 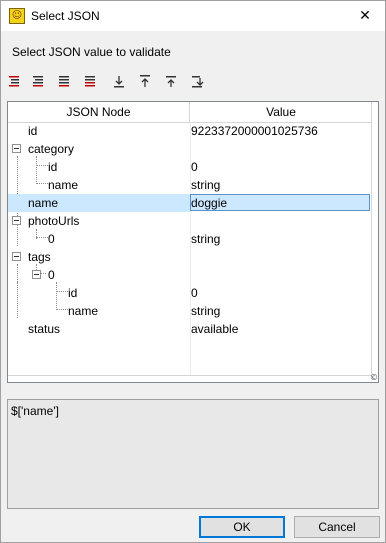 I want to click on tree-node-value: doggie, so click(x=209, y=203).